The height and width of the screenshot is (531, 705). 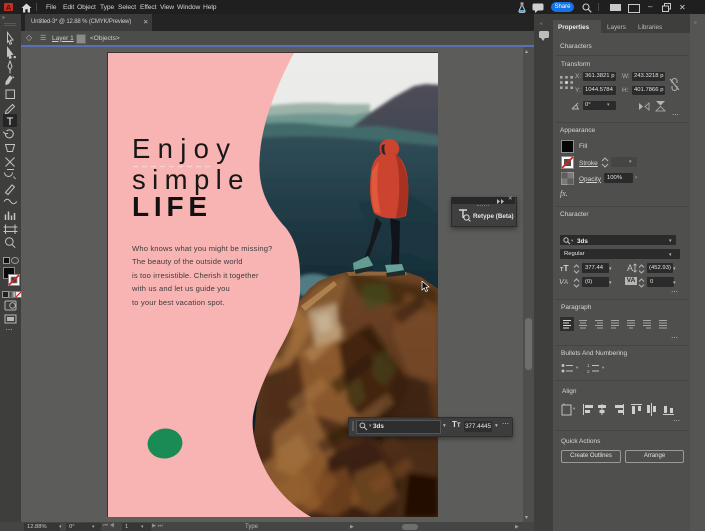 I want to click on svg-text: A, so click(x=630, y=268).